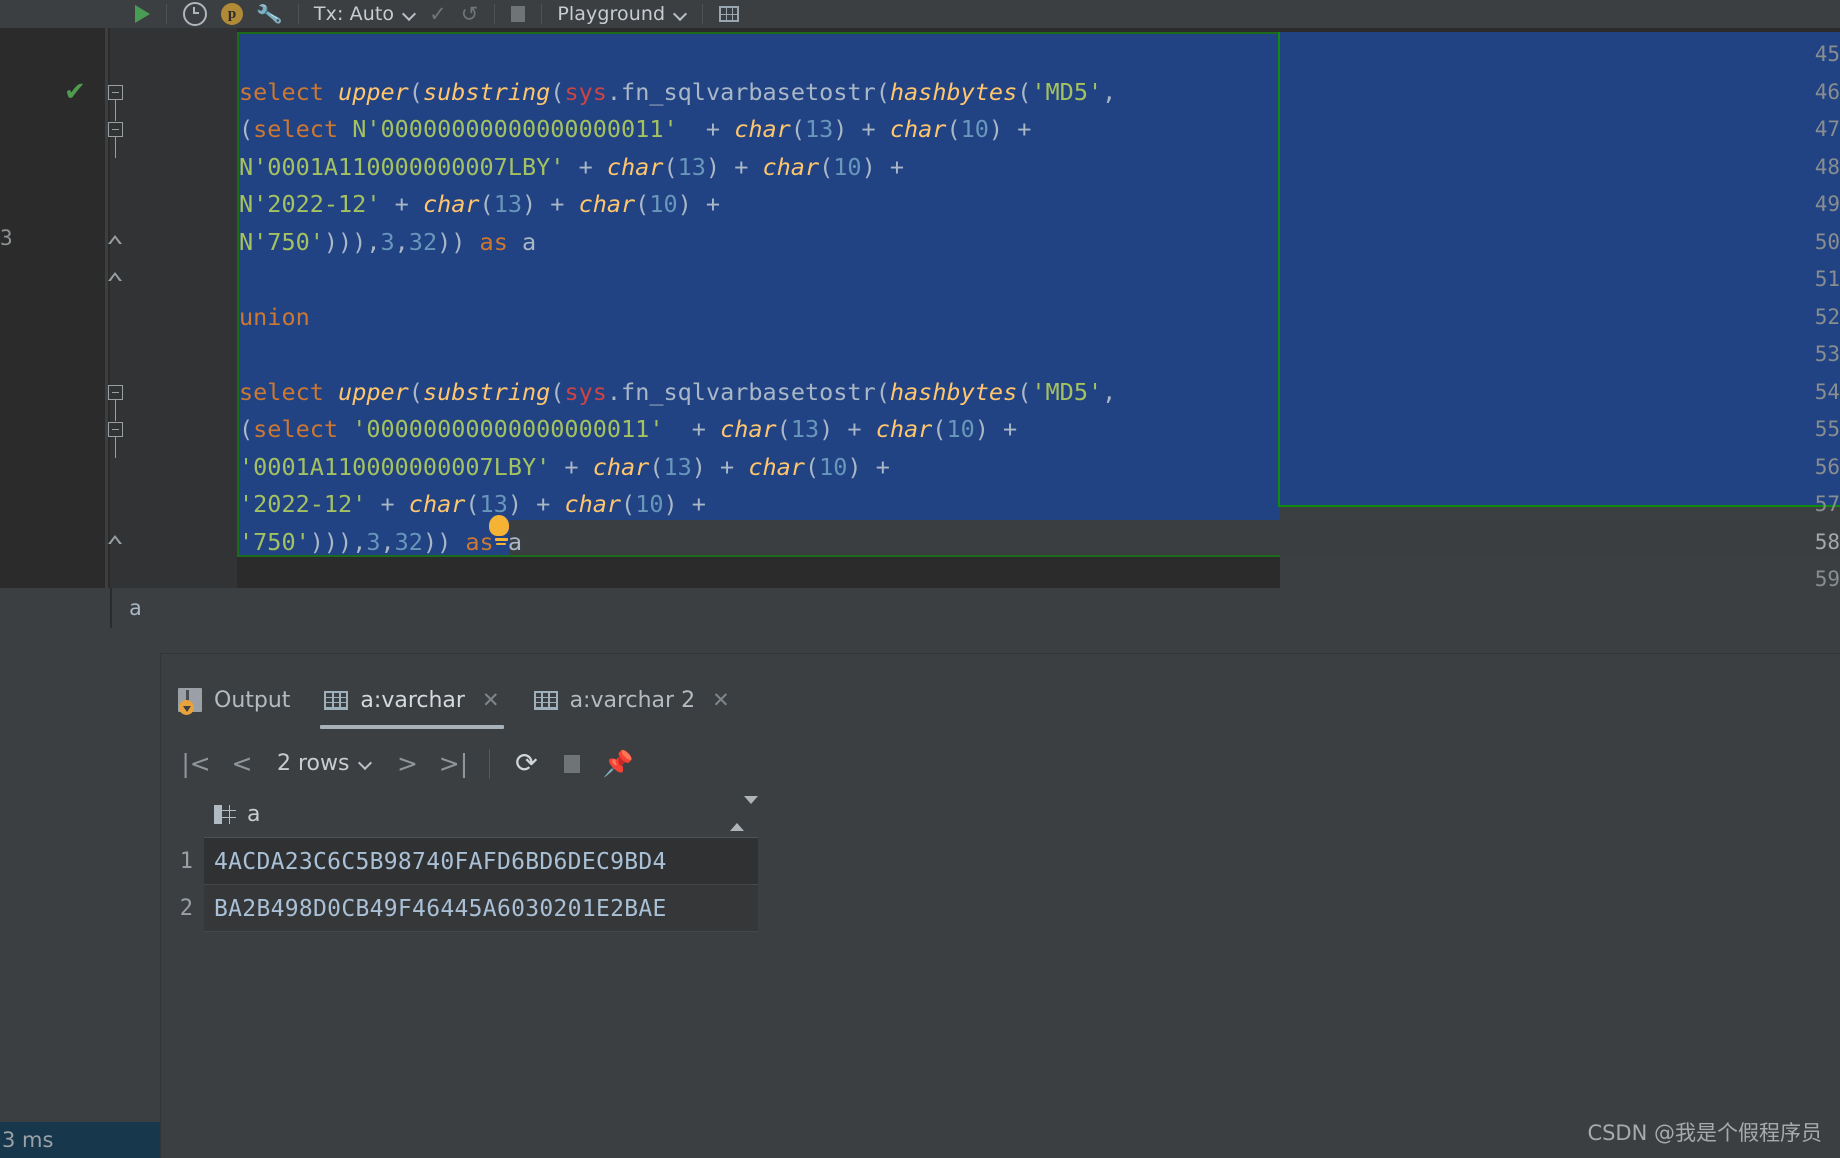  Describe the element at coordinates (729, 14) in the screenshot. I see `open-in-grid-button` at that location.